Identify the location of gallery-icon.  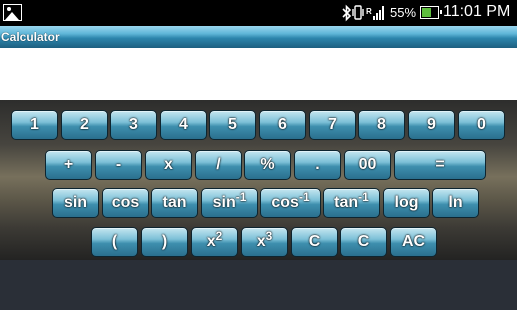
(12, 12).